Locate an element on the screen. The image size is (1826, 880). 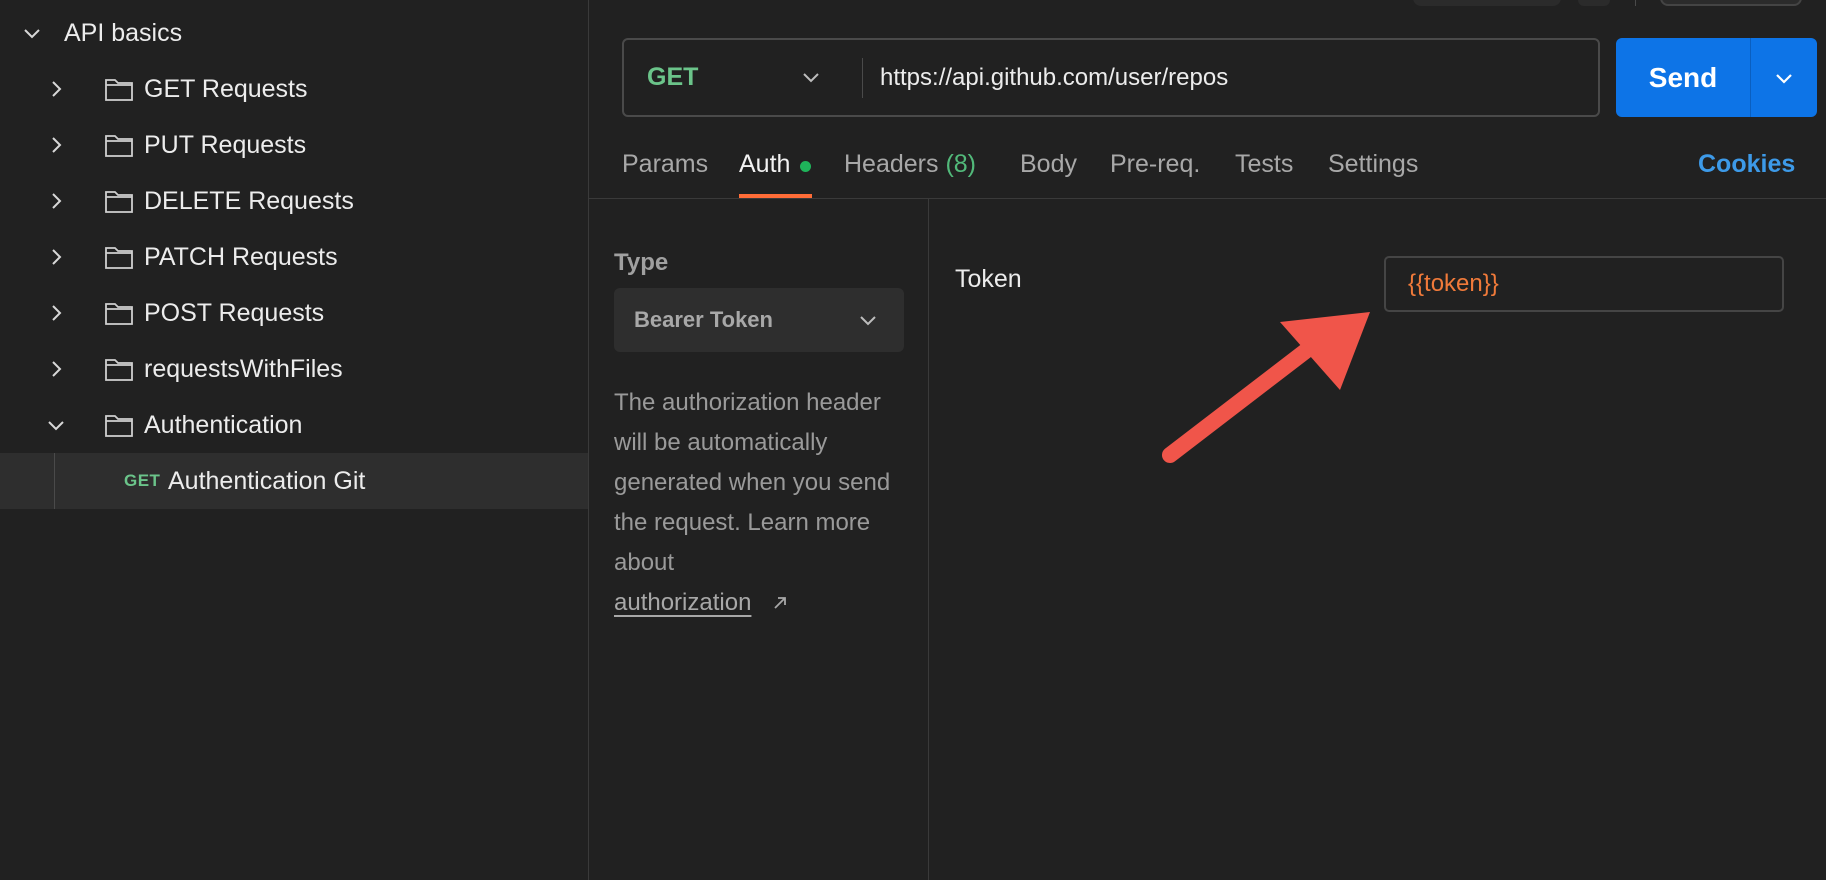
auth-type-select: Bearer Token is located at coordinates (759, 320).